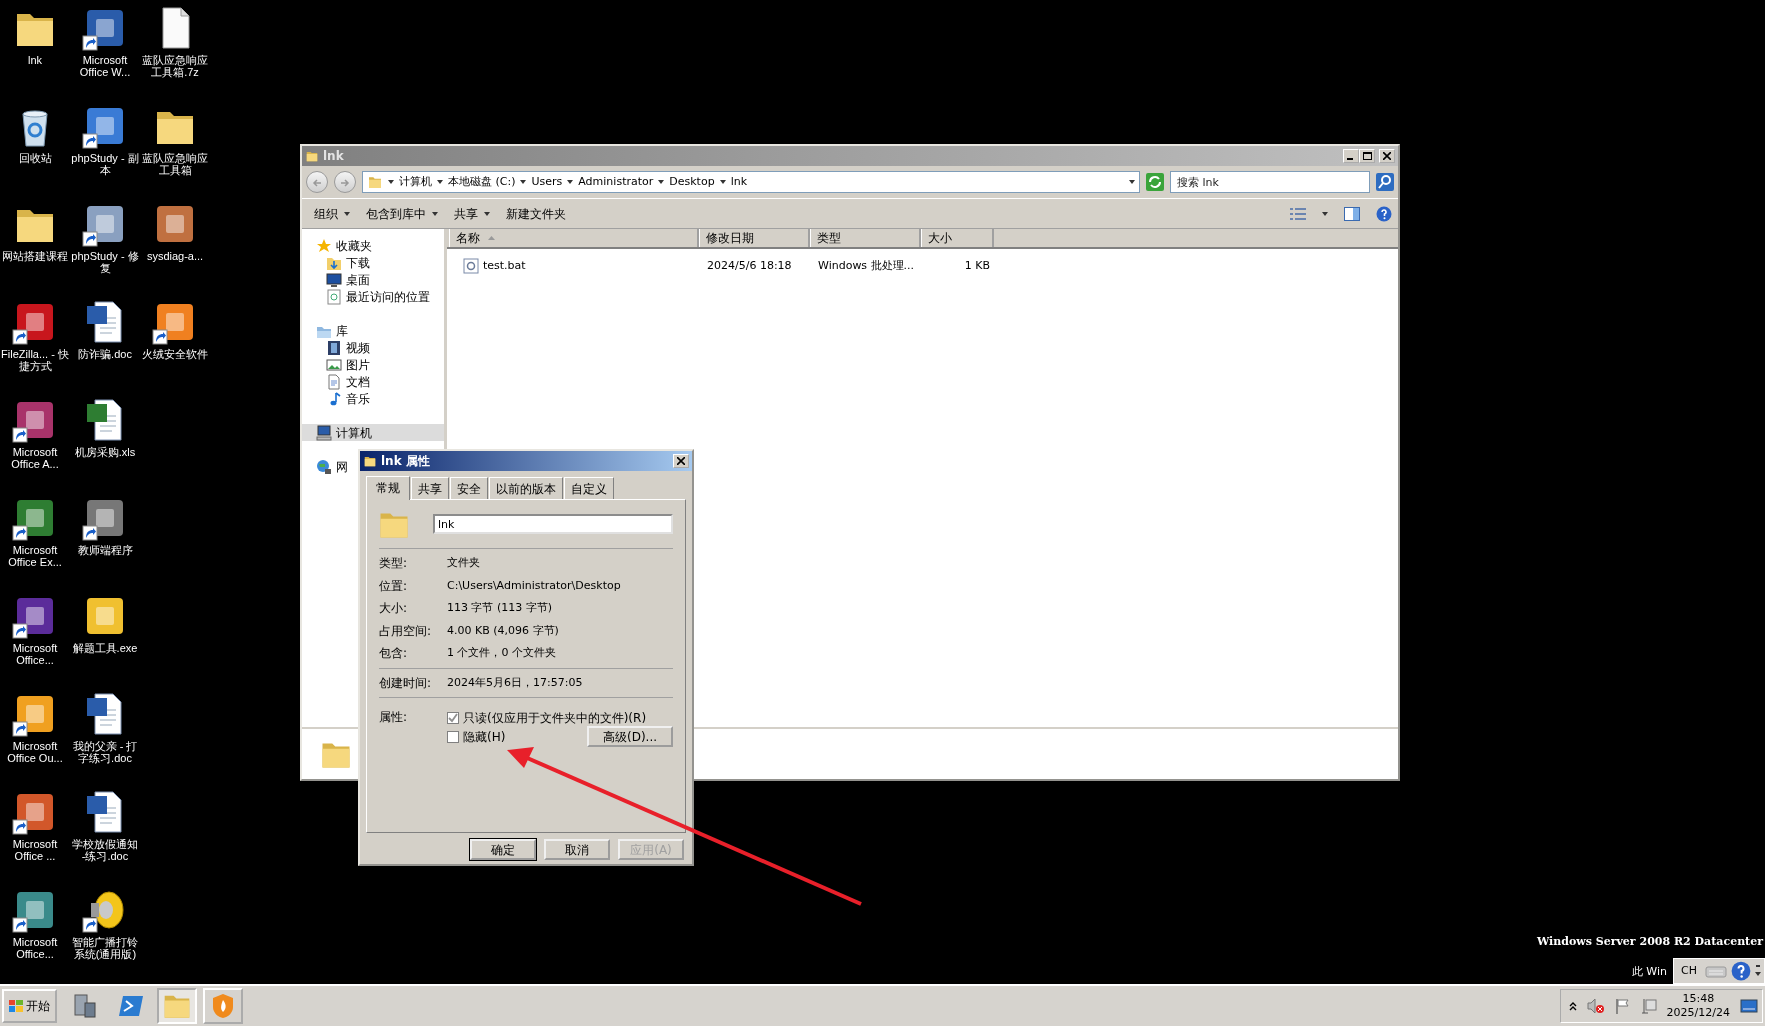 The image size is (1765, 1026). Describe the element at coordinates (406, 631) in the screenshot. I see `property-label: 占用空间:` at that location.